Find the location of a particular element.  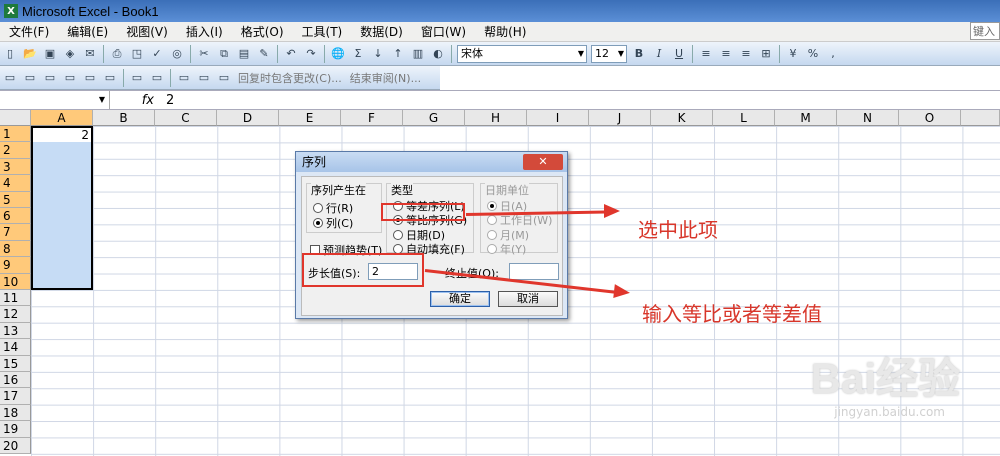

align-center-icon: ≡ is located at coordinates (726, 54).